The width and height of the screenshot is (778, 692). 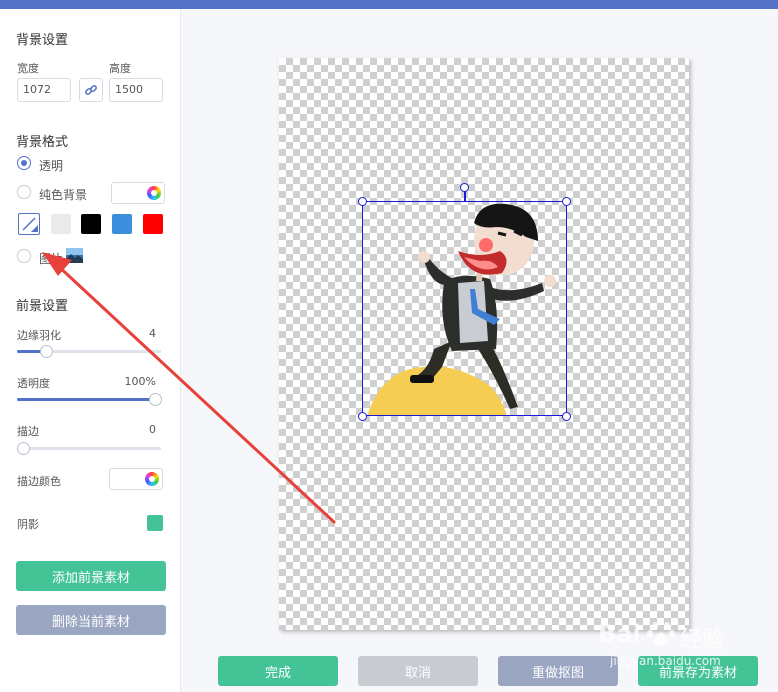 What do you see at coordinates (665, 661) in the screenshot?
I see `watermark-url: jingyan.baidu.com` at bounding box center [665, 661].